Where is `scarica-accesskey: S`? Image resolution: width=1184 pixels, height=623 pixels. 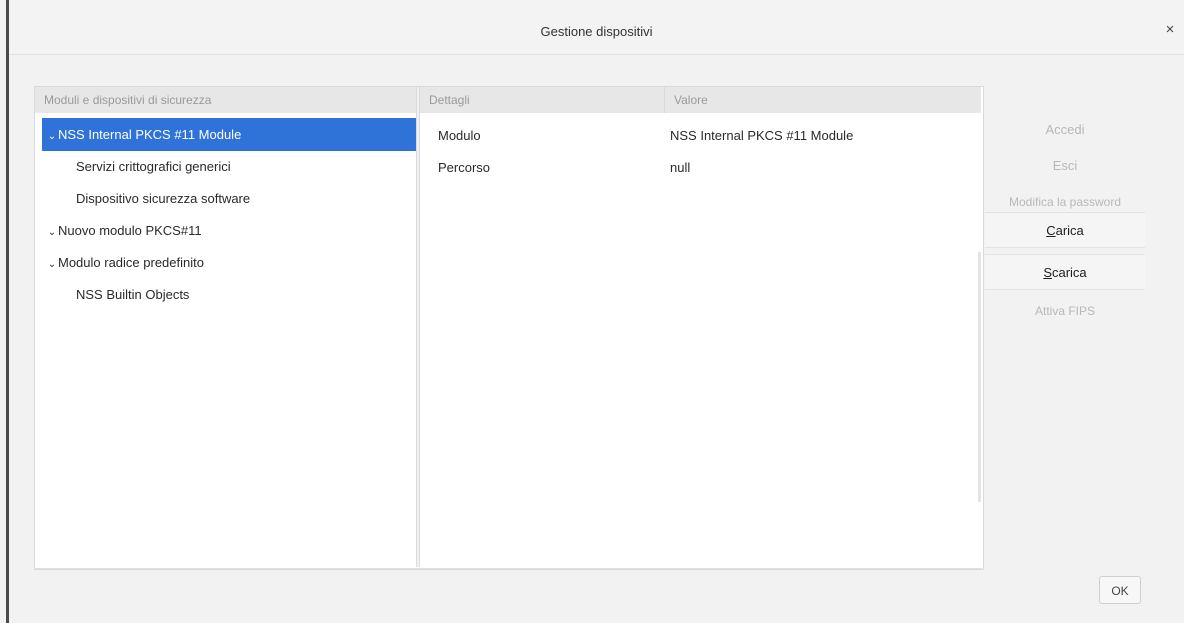 scarica-accesskey: S is located at coordinates (1047, 272).